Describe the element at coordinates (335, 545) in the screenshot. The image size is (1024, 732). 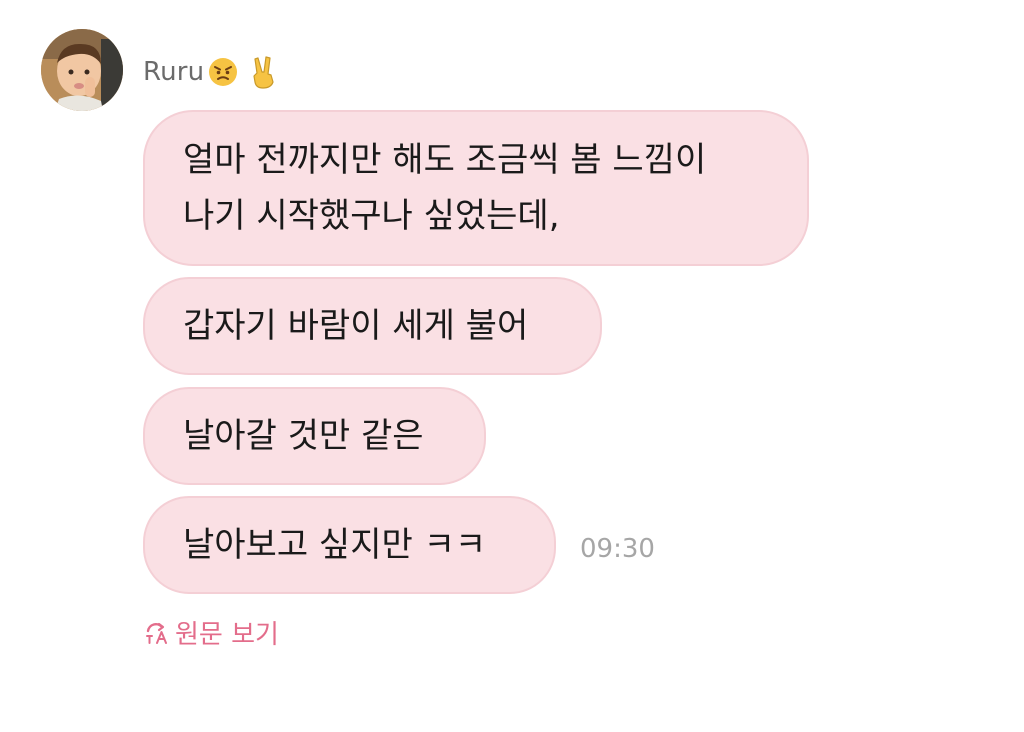
I see `message-text: 날아보고 싶지만 ㅋㅋ` at that location.